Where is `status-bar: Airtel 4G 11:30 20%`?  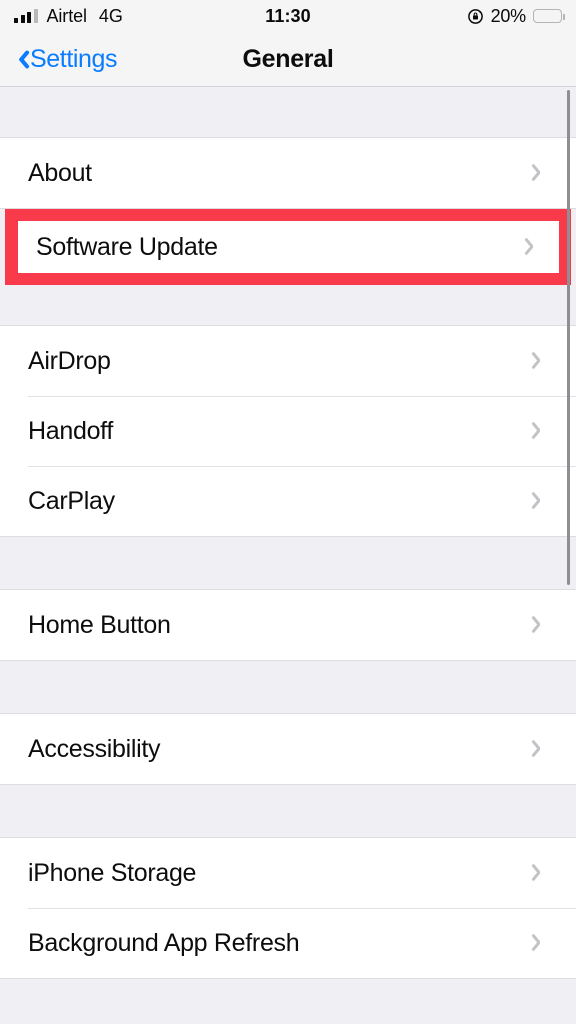 status-bar: Airtel 4G 11:30 20% is located at coordinates (288, 16).